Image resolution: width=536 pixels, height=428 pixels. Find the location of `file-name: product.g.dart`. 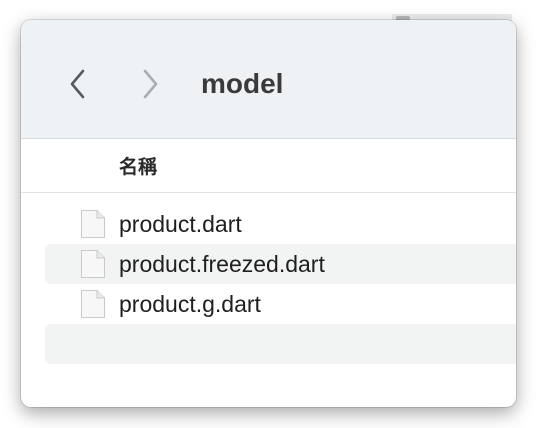

file-name: product.g.dart is located at coordinates (190, 304).